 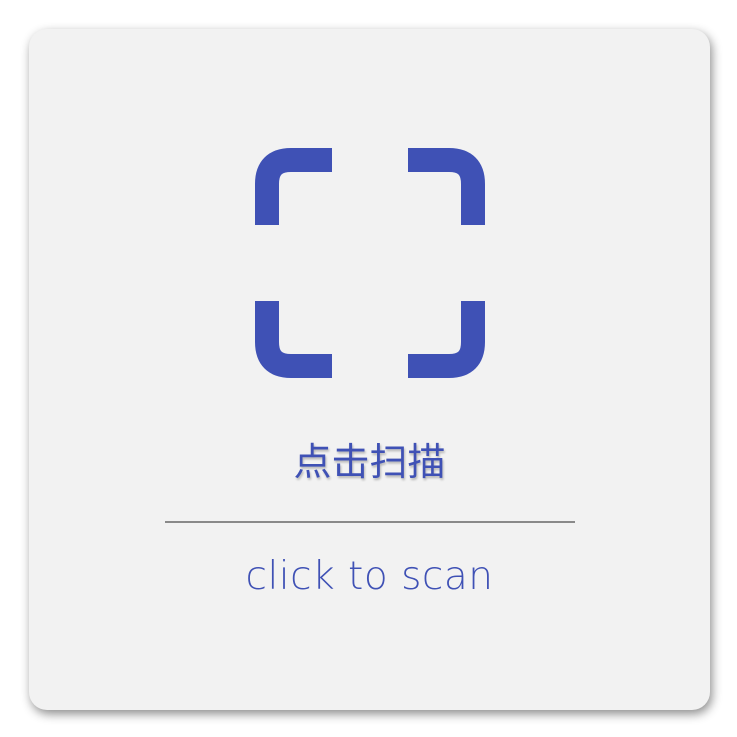 What do you see at coordinates (370, 263) in the screenshot?
I see `scan-frame-icon` at bounding box center [370, 263].